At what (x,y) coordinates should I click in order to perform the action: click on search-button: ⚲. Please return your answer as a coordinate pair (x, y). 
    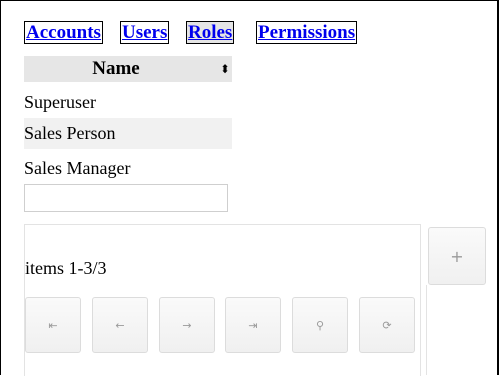
    Looking at the image, I should click on (320, 325).